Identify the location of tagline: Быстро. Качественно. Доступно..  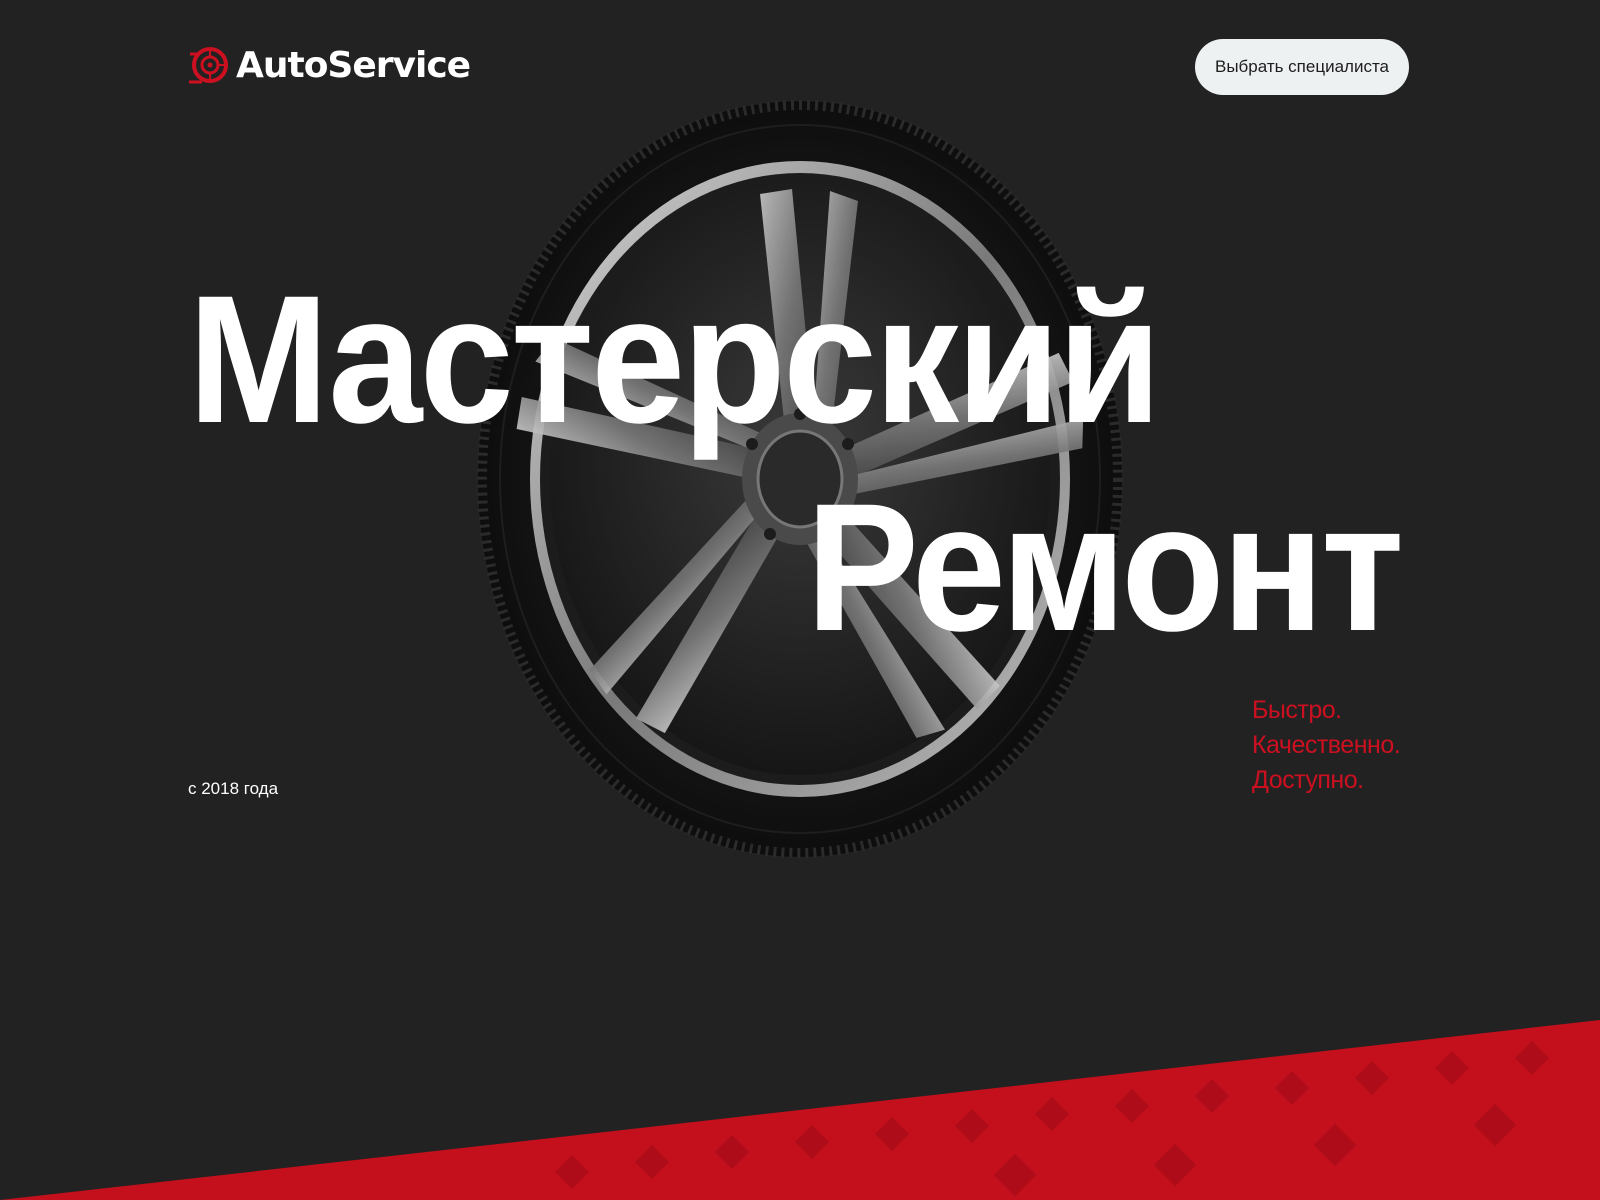
(1326, 745).